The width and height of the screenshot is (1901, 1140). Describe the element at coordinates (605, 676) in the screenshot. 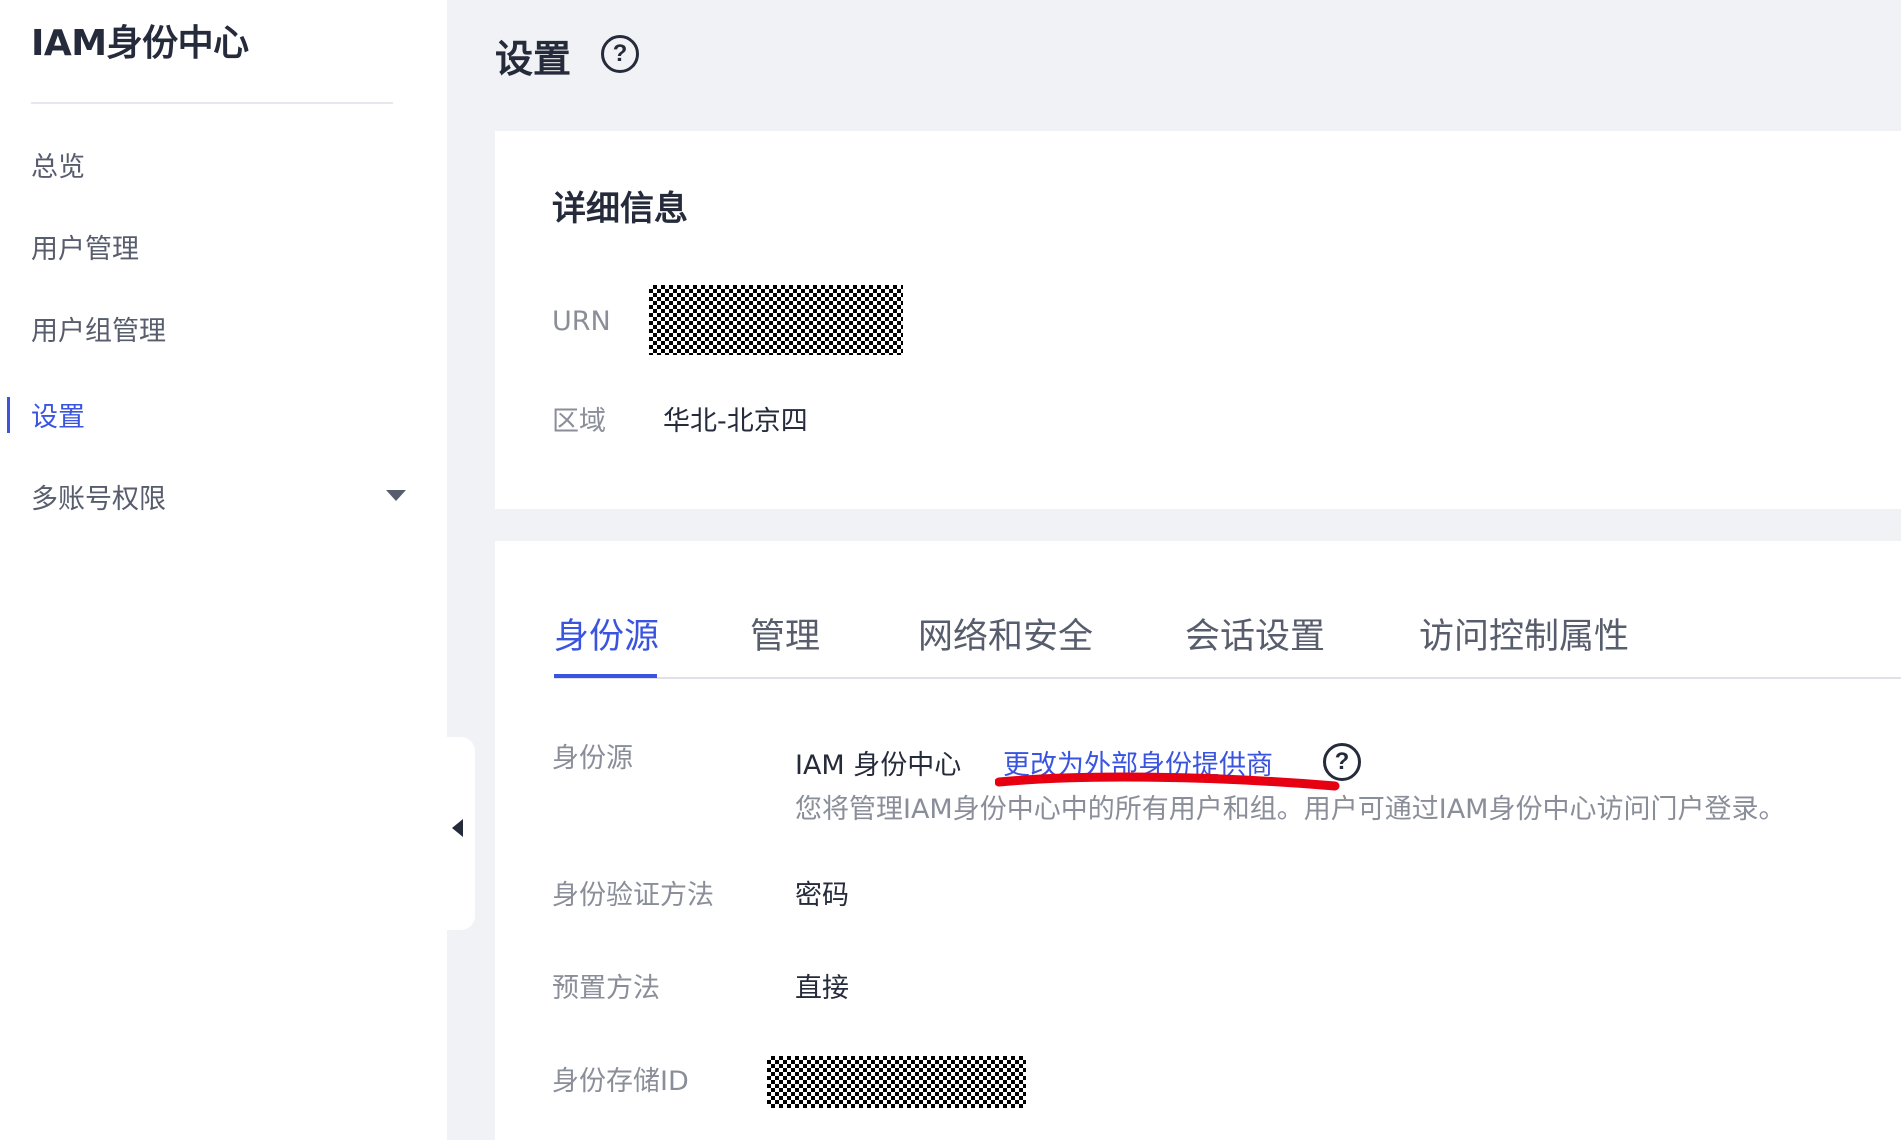

I see `active-tab-indicator` at that location.